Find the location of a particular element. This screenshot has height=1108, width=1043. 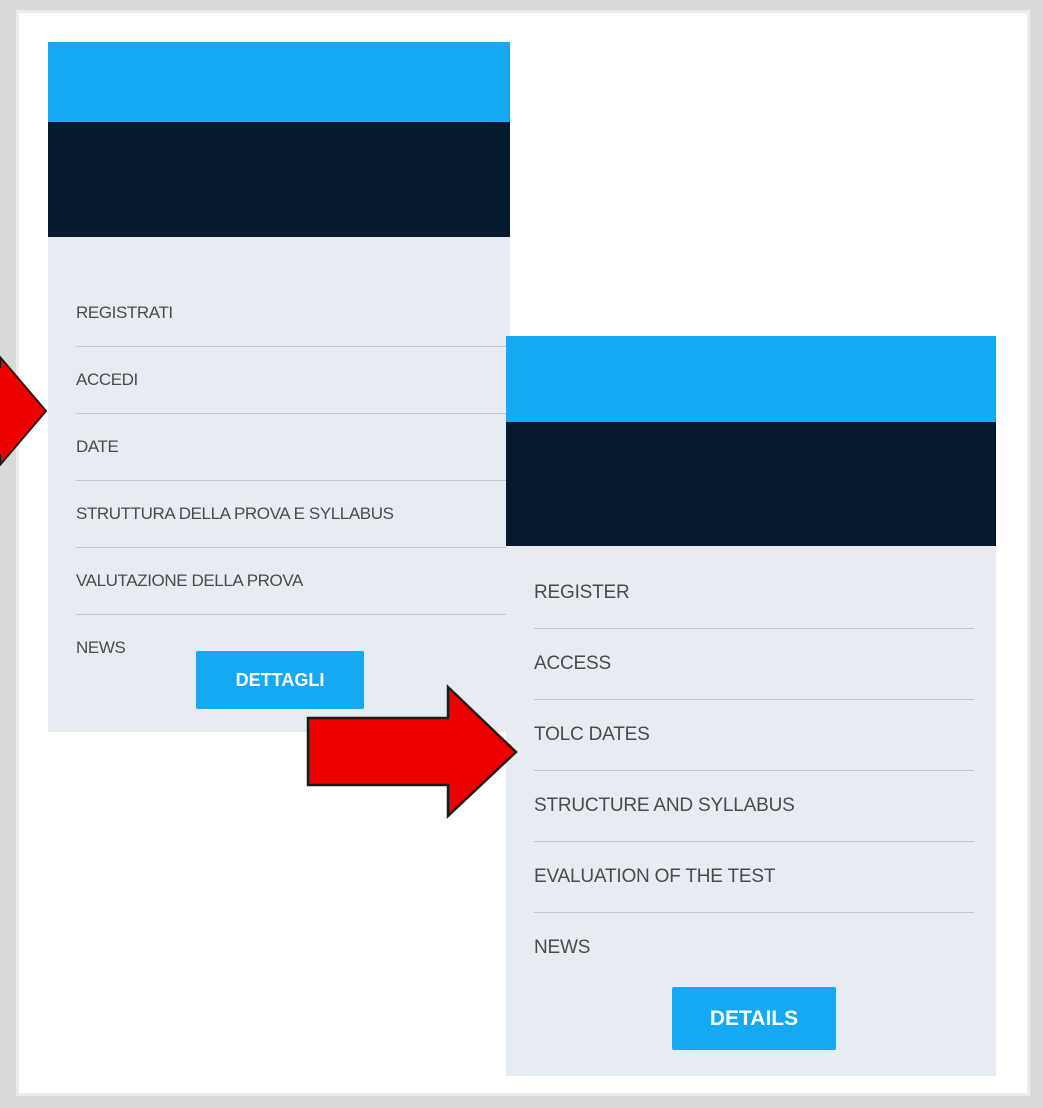

menu-item-label: VALUTAZIONE DELLA PROVA is located at coordinates (189, 580).